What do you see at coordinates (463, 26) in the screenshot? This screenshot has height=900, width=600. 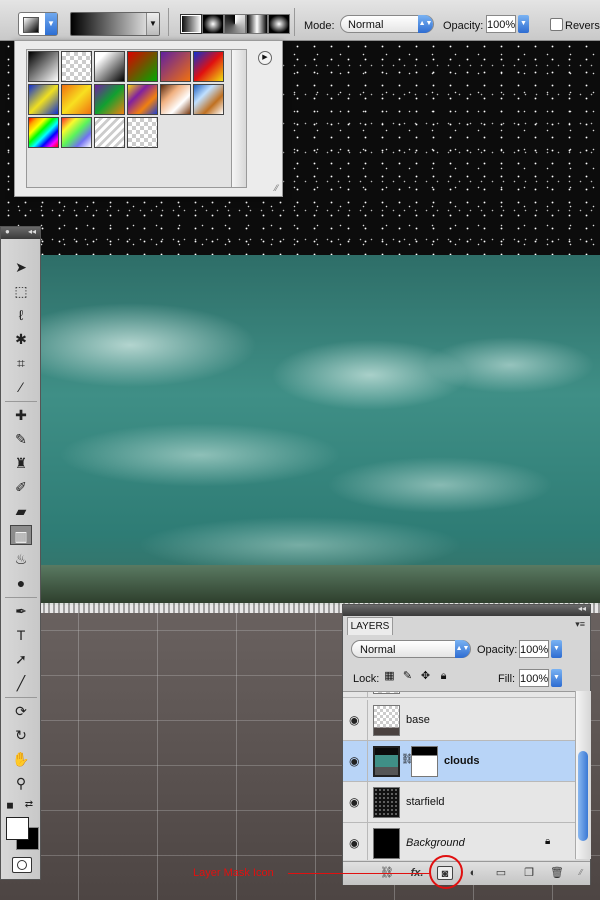 I see `opacity-label: Opacity:` at bounding box center [463, 26].